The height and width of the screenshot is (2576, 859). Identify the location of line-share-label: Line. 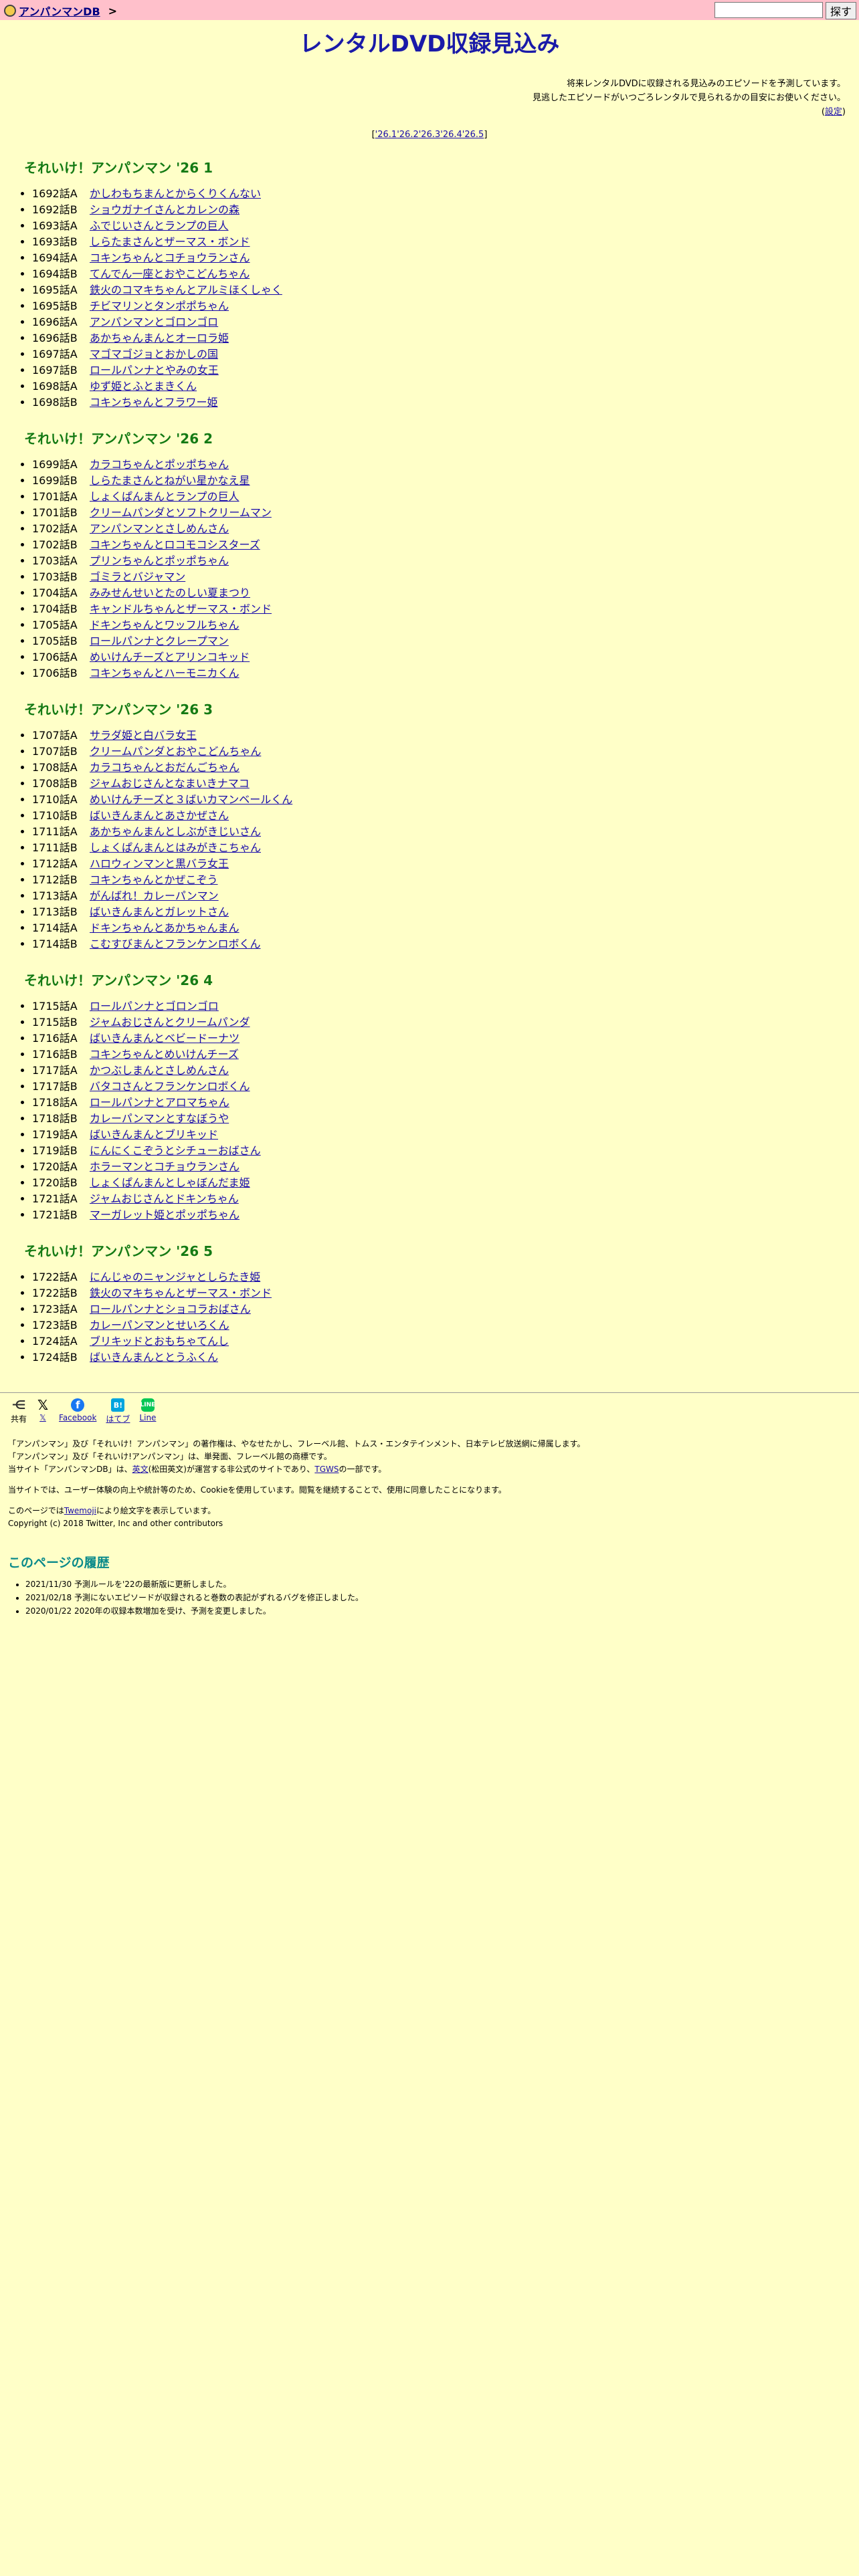
(147, 1418).